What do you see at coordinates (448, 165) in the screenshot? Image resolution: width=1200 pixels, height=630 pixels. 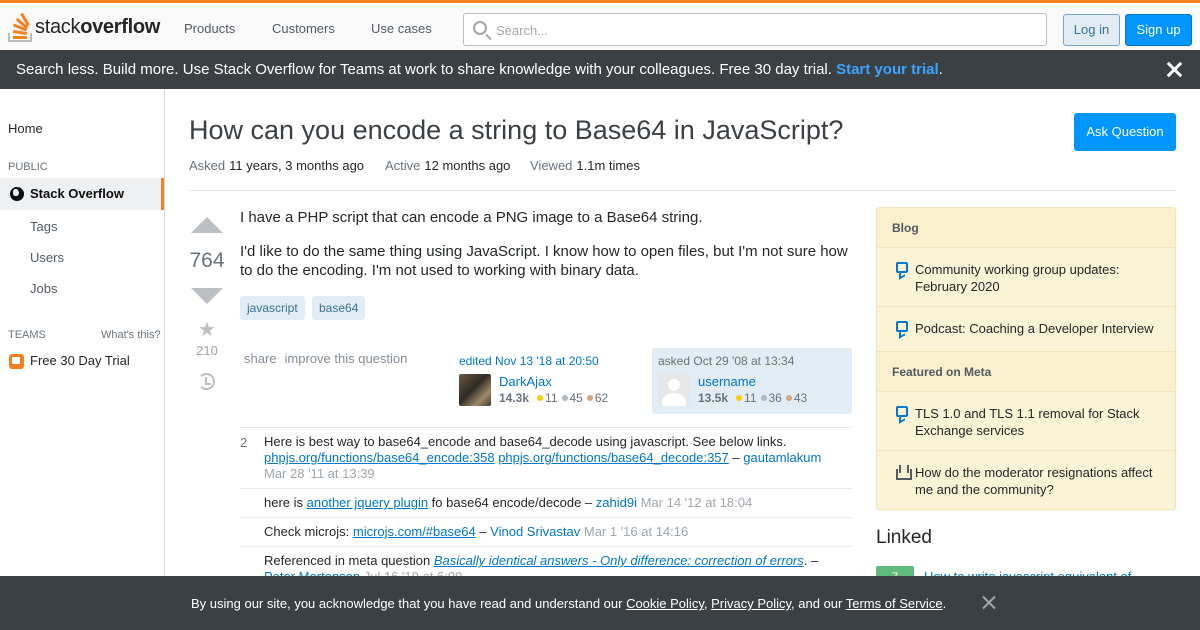 I see `active-meta: Active 12 months ago` at bounding box center [448, 165].